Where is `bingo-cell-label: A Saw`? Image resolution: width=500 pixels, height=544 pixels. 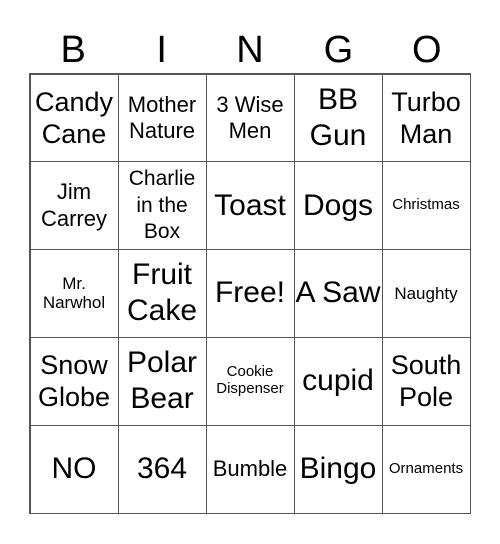 bingo-cell-label: A Saw is located at coordinates (338, 293).